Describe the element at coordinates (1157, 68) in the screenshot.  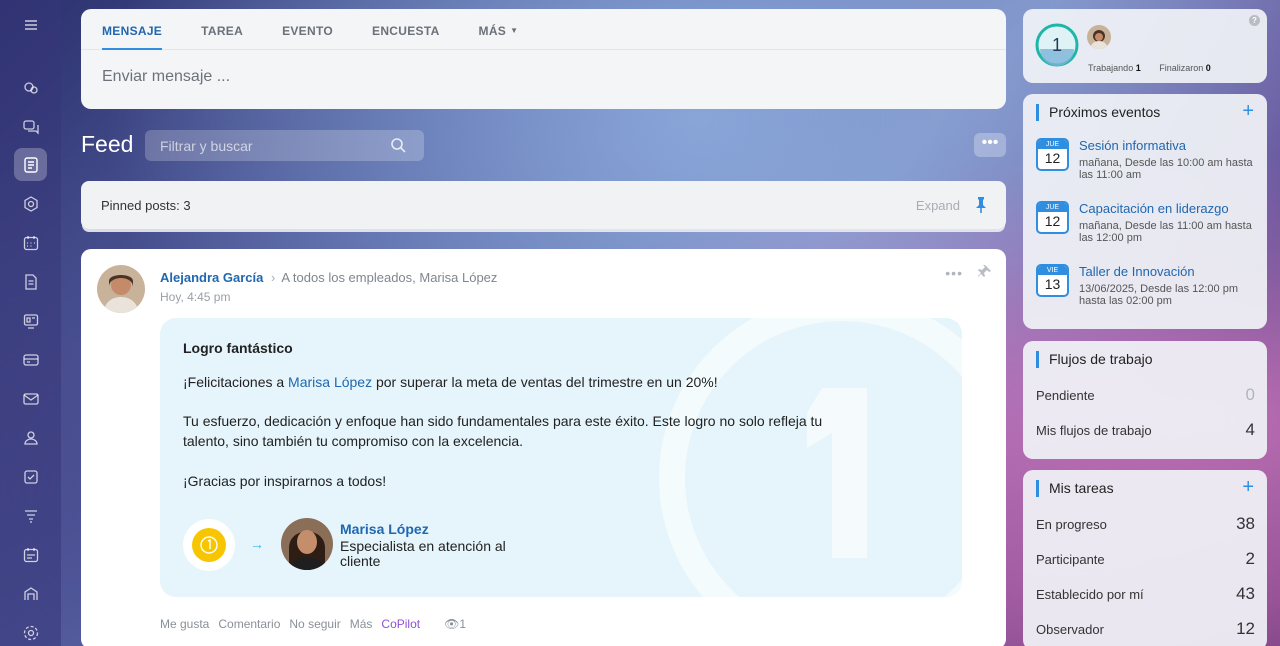
I see `worktime-stats: Trabajando 1 Finalizaron 0` at that location.